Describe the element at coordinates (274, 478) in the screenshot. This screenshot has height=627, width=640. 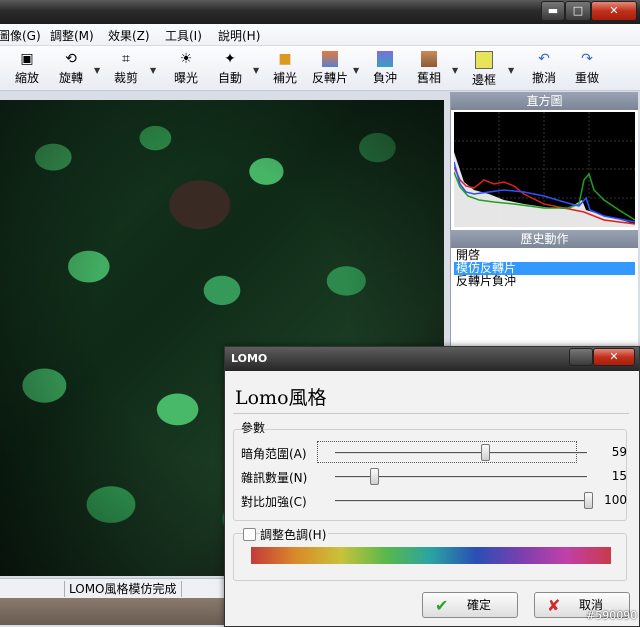
I see `param-label: 雜訊數量(N)` at that location.